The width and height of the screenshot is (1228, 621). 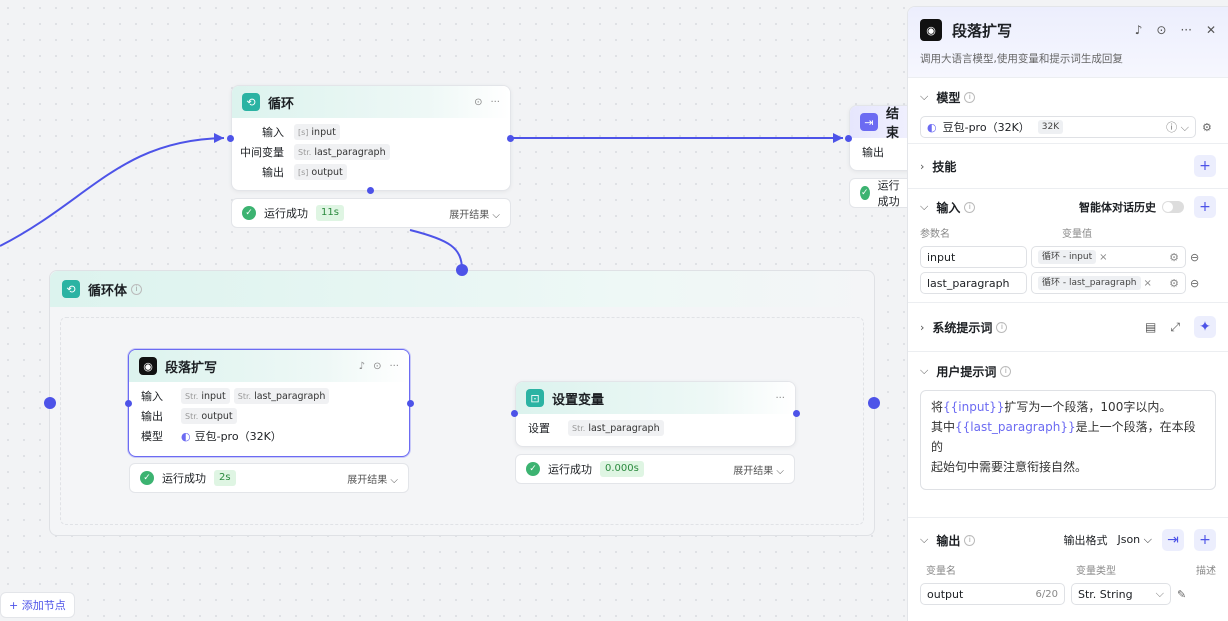 What do you see at coordinates (1177, 127) in the screenshot?
I see `chevron-down-icon: ⓘ ⌵` at bounding box center [1177, 127].